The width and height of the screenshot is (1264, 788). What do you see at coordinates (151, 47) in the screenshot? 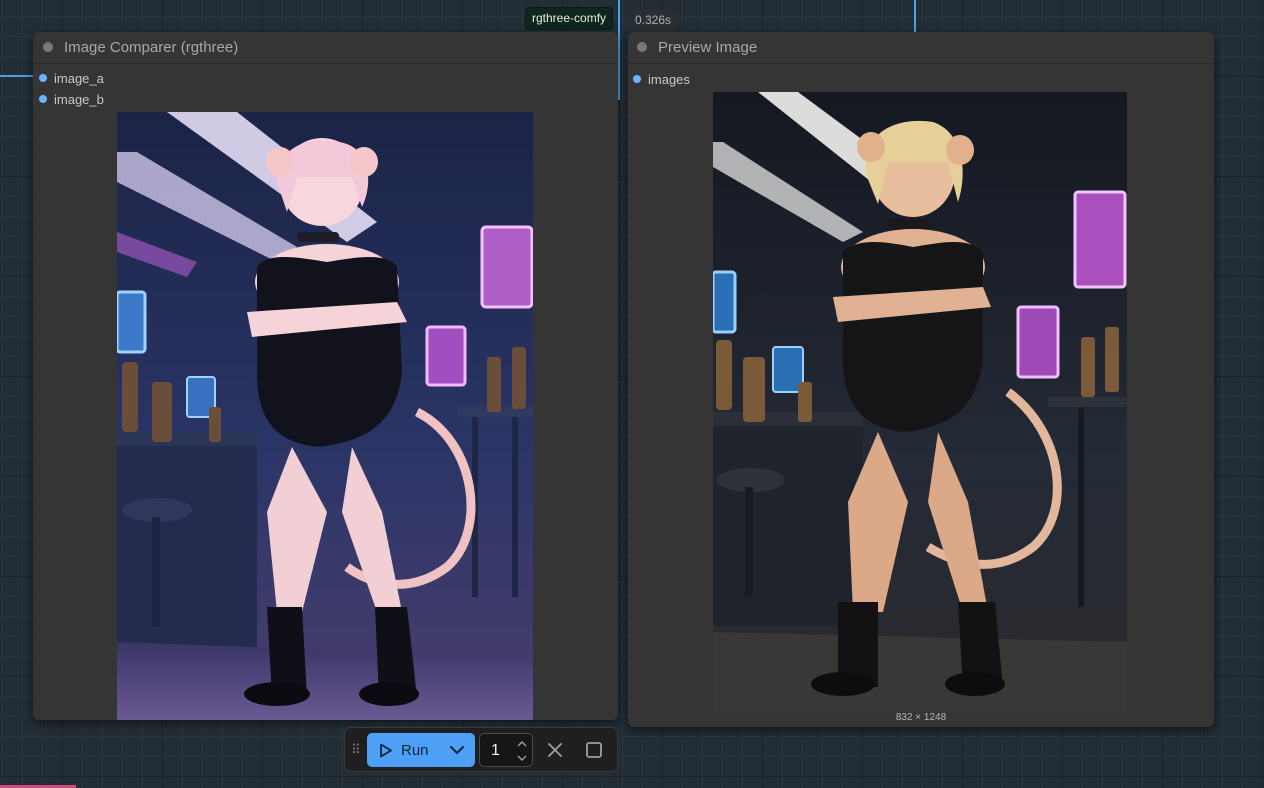
I see `image-comparer-node-title: Image Comparer (rgthree)` at bounding box center [151, 47].